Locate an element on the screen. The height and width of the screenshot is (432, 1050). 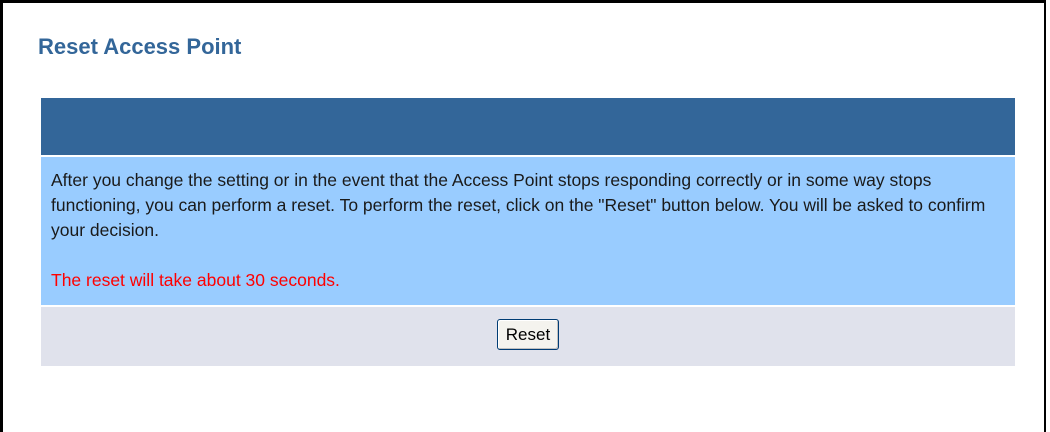
panel-footer: Reset is located at coordinates (528, 335).